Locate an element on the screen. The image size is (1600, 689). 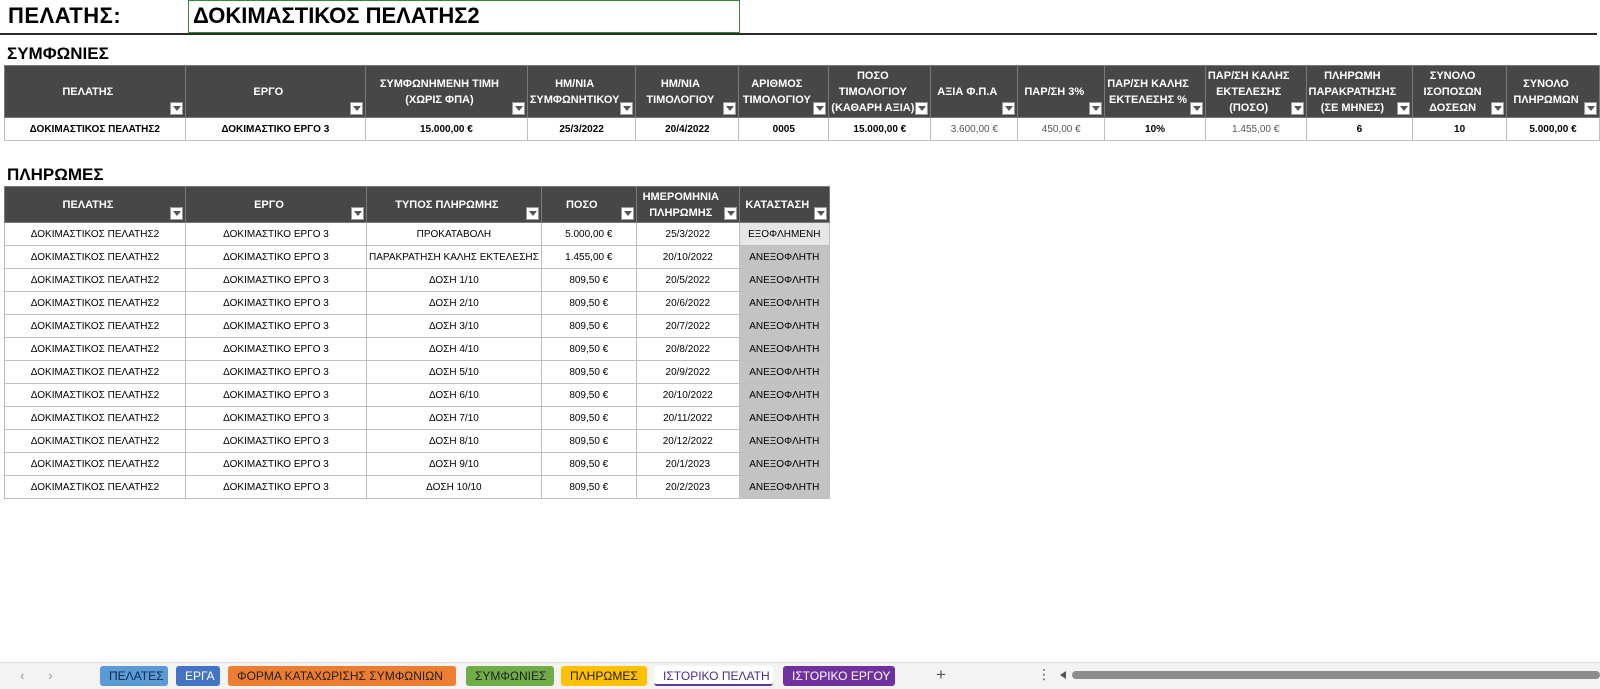
sheet-tab-6: ΙΣΤΟΡΙΚΟ ΕΡΓΟΥ is located at coordinates (839, 676).